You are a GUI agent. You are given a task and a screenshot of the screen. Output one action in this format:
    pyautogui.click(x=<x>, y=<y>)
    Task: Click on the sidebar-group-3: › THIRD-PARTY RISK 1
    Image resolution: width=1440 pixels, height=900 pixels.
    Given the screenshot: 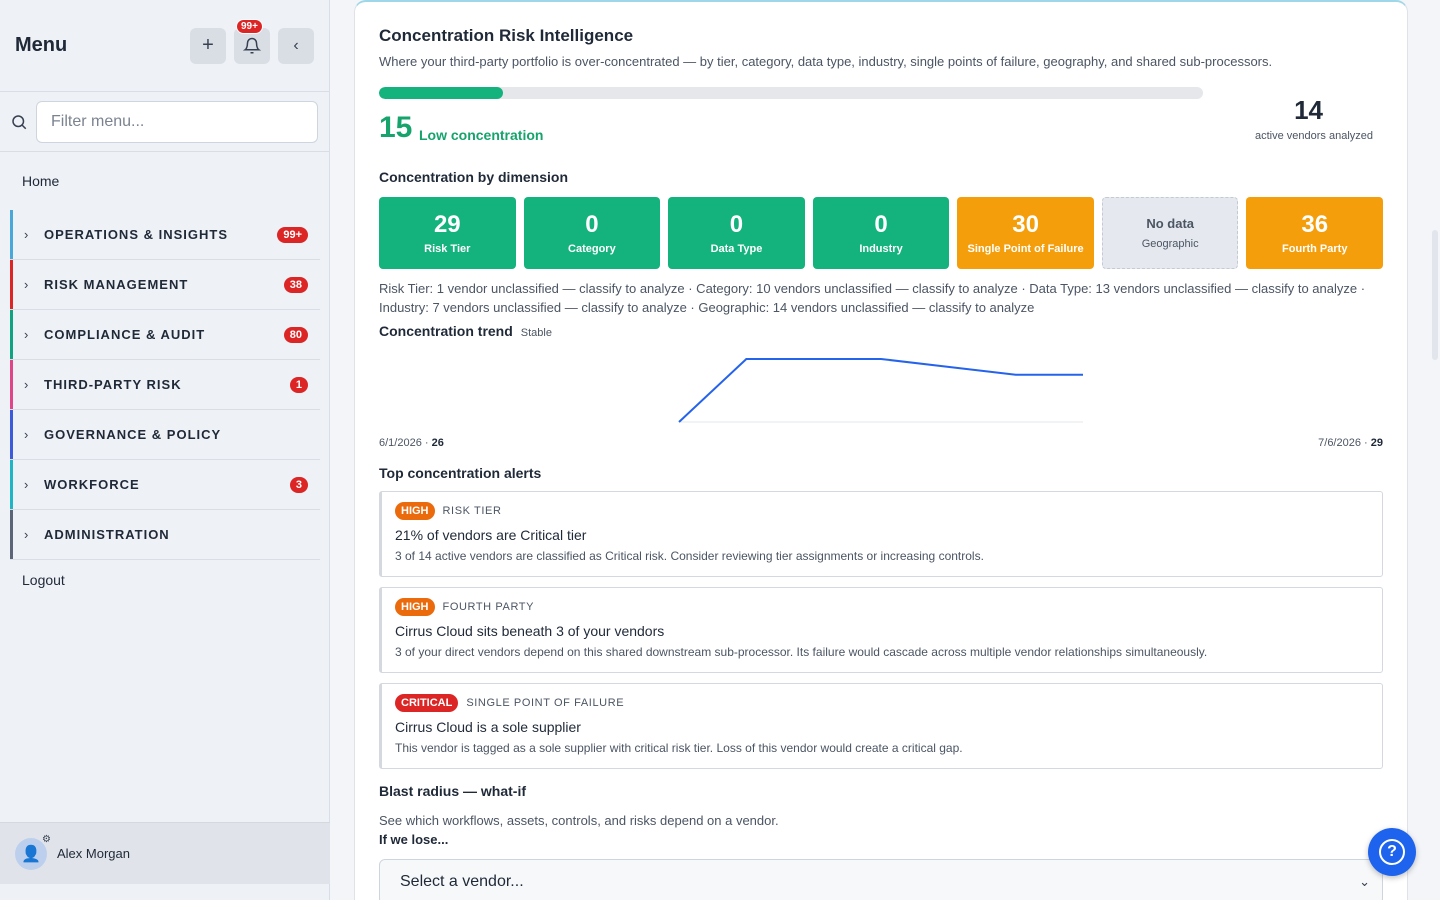 What is the action you would take?
    pyautogui.click(x=165, y=385)
    